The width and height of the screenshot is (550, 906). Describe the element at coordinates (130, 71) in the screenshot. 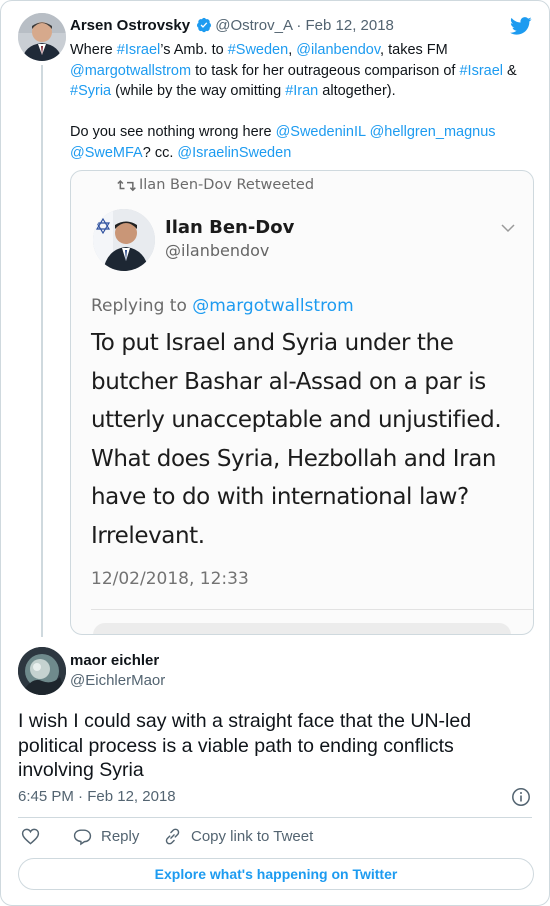

I see `mention-link: @margotwallstrom` at that location.